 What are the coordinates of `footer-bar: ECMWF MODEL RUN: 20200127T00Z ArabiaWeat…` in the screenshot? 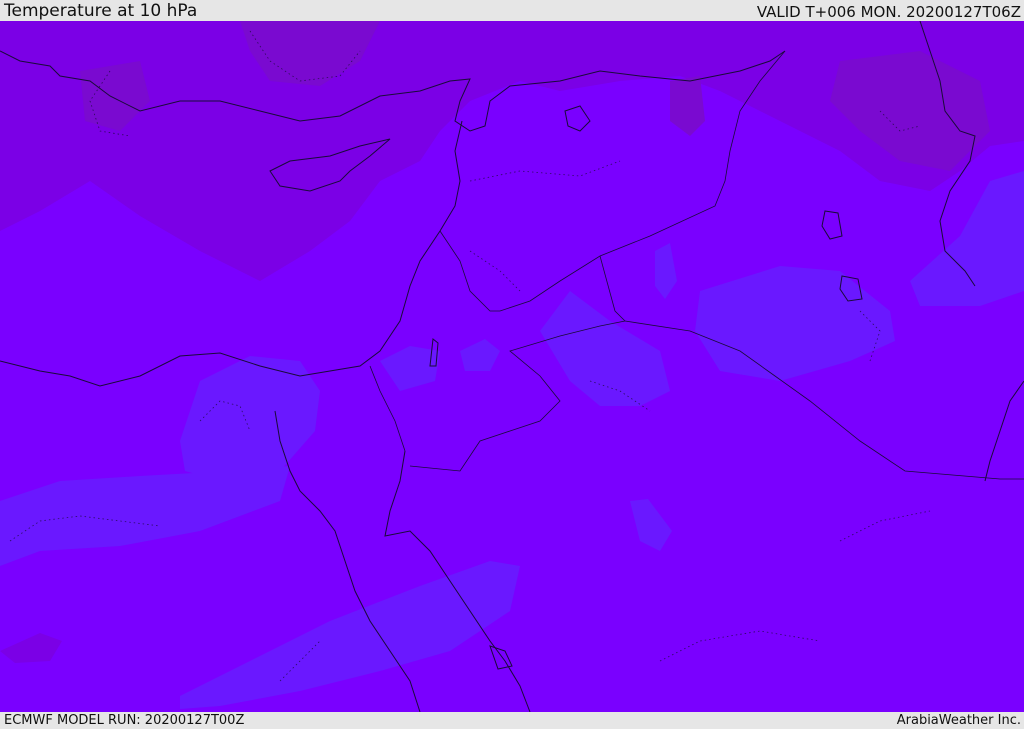 It's located at (512, 720).